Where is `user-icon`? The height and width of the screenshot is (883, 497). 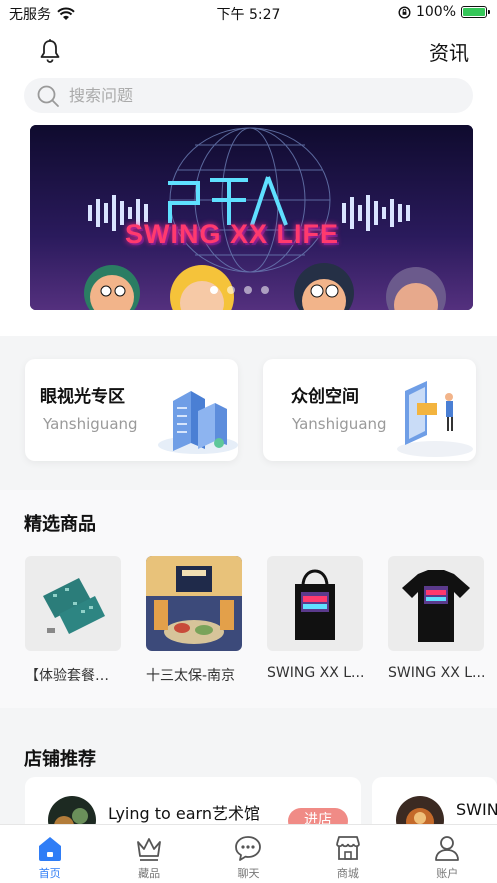
user-icon is located at coordinates (447, 848).